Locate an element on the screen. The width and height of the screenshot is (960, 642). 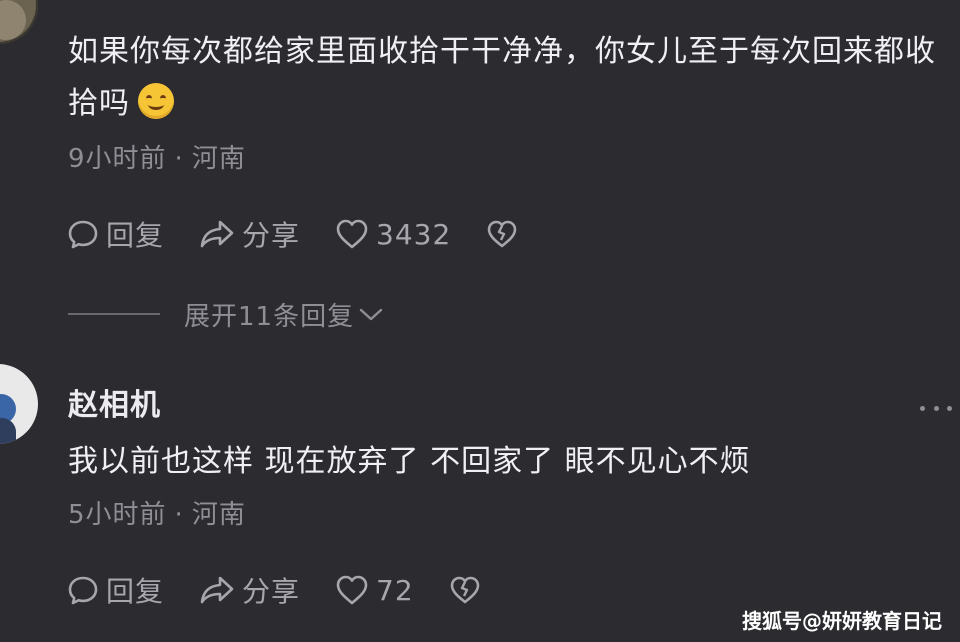
expand-replies-label: 展开11条回复 is located at coordinates (269, 316).